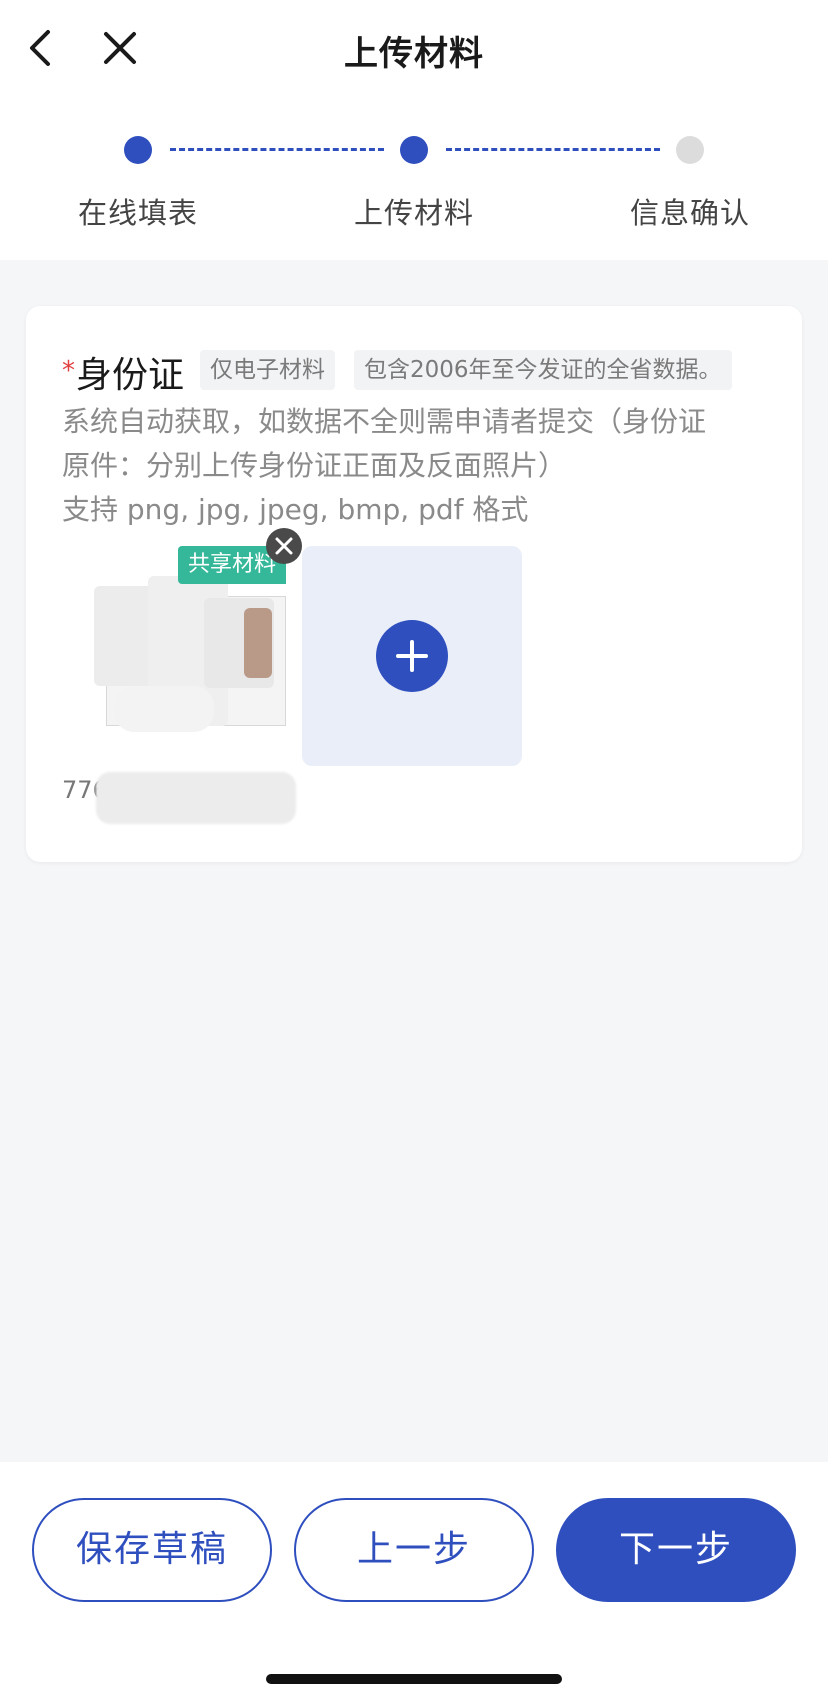 This screenshot has width=828, height=1700. I want to click on required-mark: *, so click(68, 371).